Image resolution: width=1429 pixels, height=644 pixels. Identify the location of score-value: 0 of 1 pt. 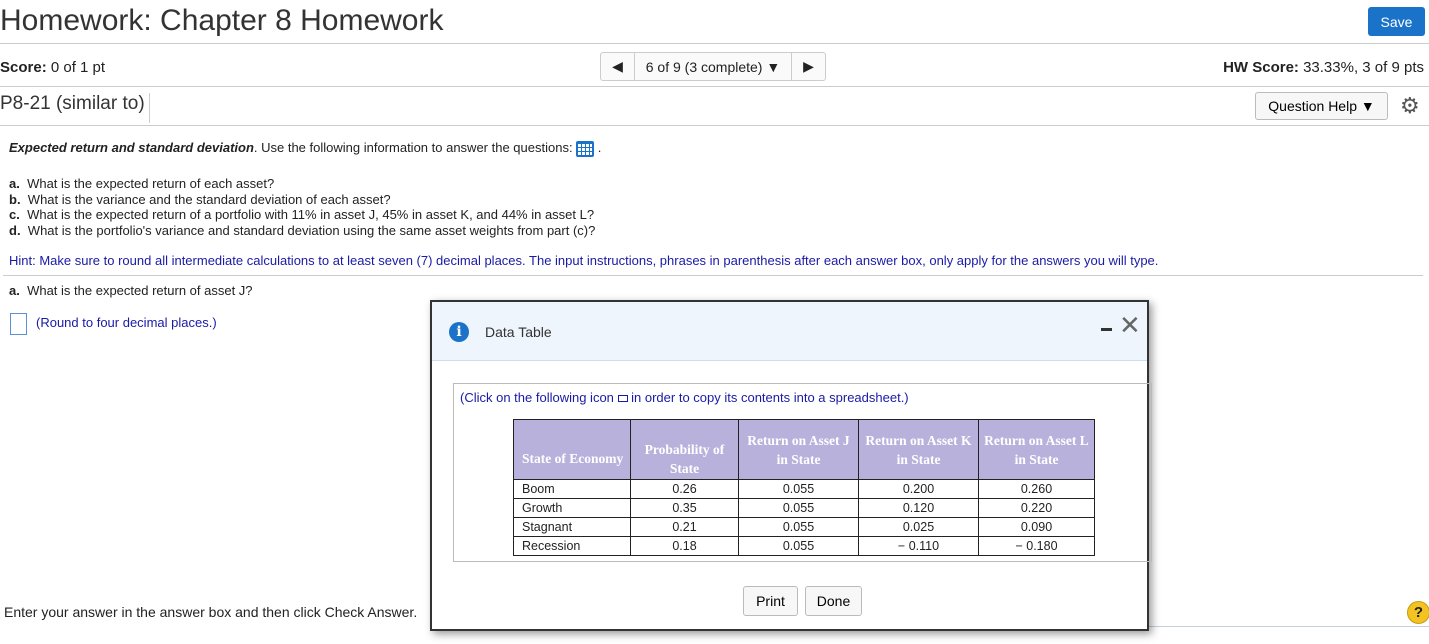
(76, 67).